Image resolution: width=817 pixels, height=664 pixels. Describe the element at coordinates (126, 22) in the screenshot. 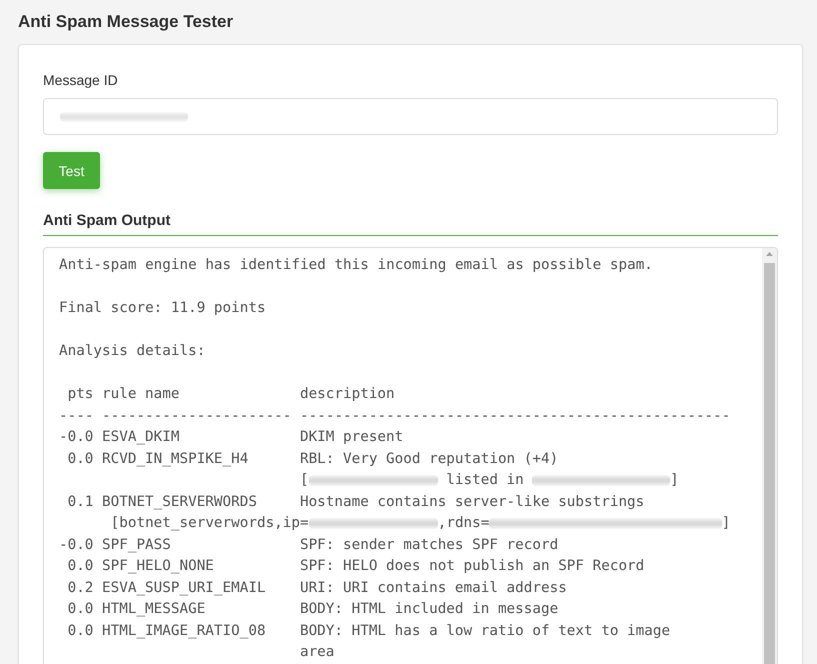

I see `page-title: Anti Spam Message Tester` at that location.